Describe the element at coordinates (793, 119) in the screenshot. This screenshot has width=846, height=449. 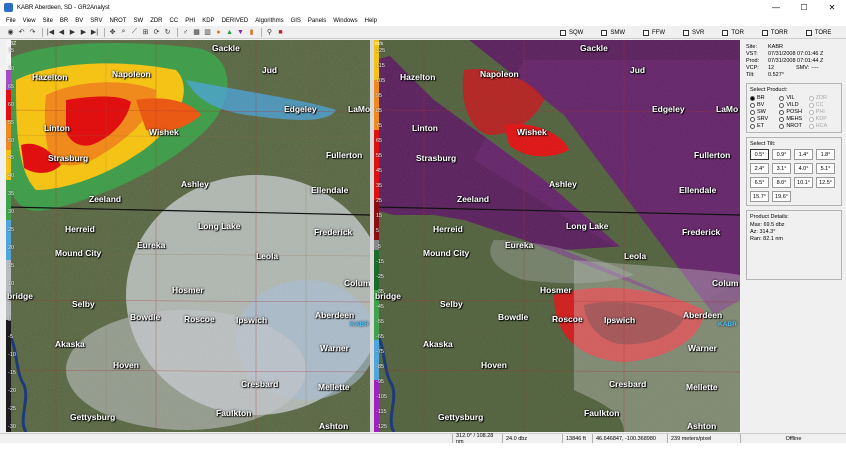
I see `product-radio-mehs: MEHS` at that location.